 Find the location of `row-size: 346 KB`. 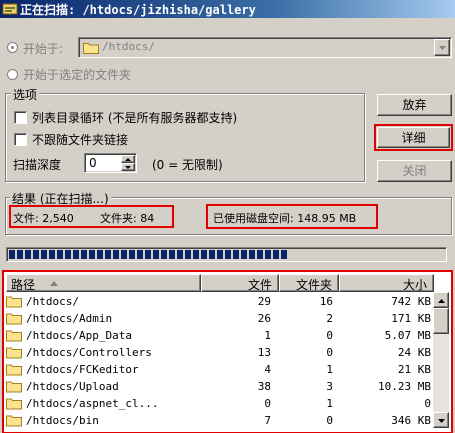

row-size: 346 KB is located at coordinates (411, 420).